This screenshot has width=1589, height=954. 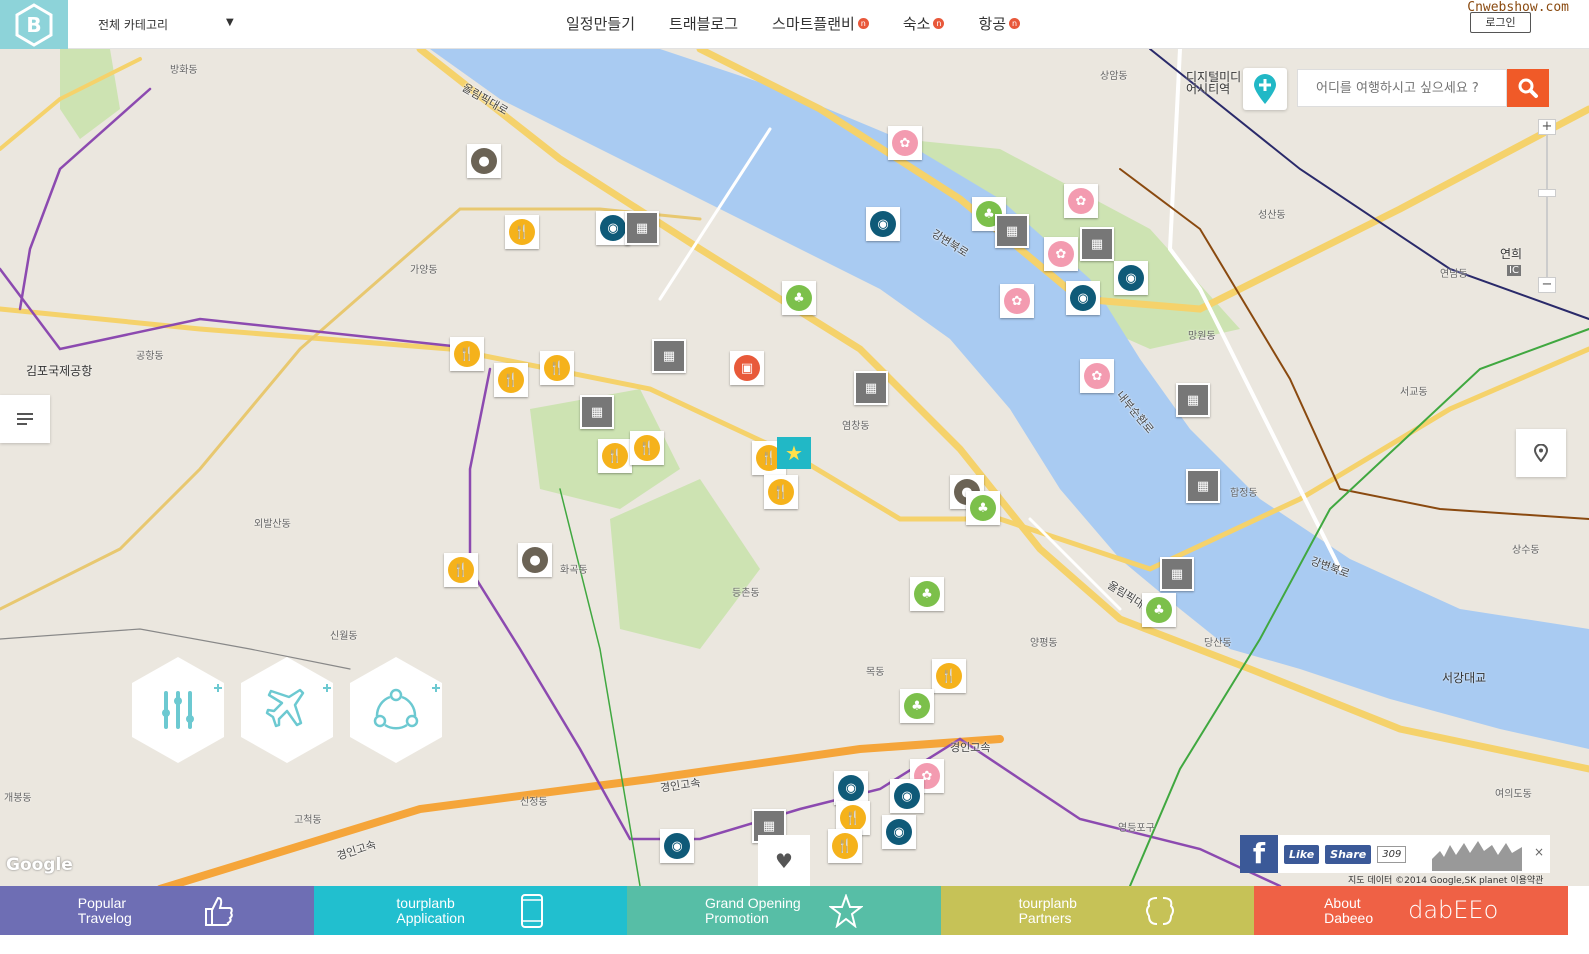 I want to click on svg-text: B, so click(x=33, y=25).